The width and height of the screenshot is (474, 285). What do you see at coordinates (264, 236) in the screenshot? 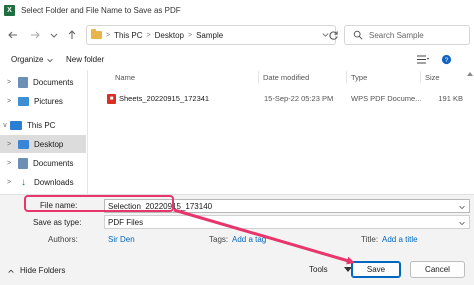
I see `annotation-arrow` at bounding box center [264, 236].